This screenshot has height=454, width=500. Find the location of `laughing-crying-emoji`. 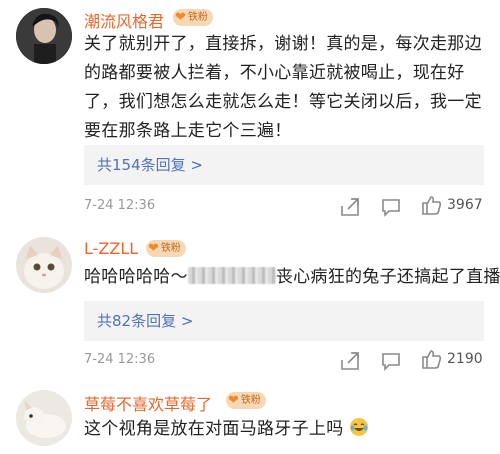

laughing-crying-emoji is located at coordinates (359, 427).